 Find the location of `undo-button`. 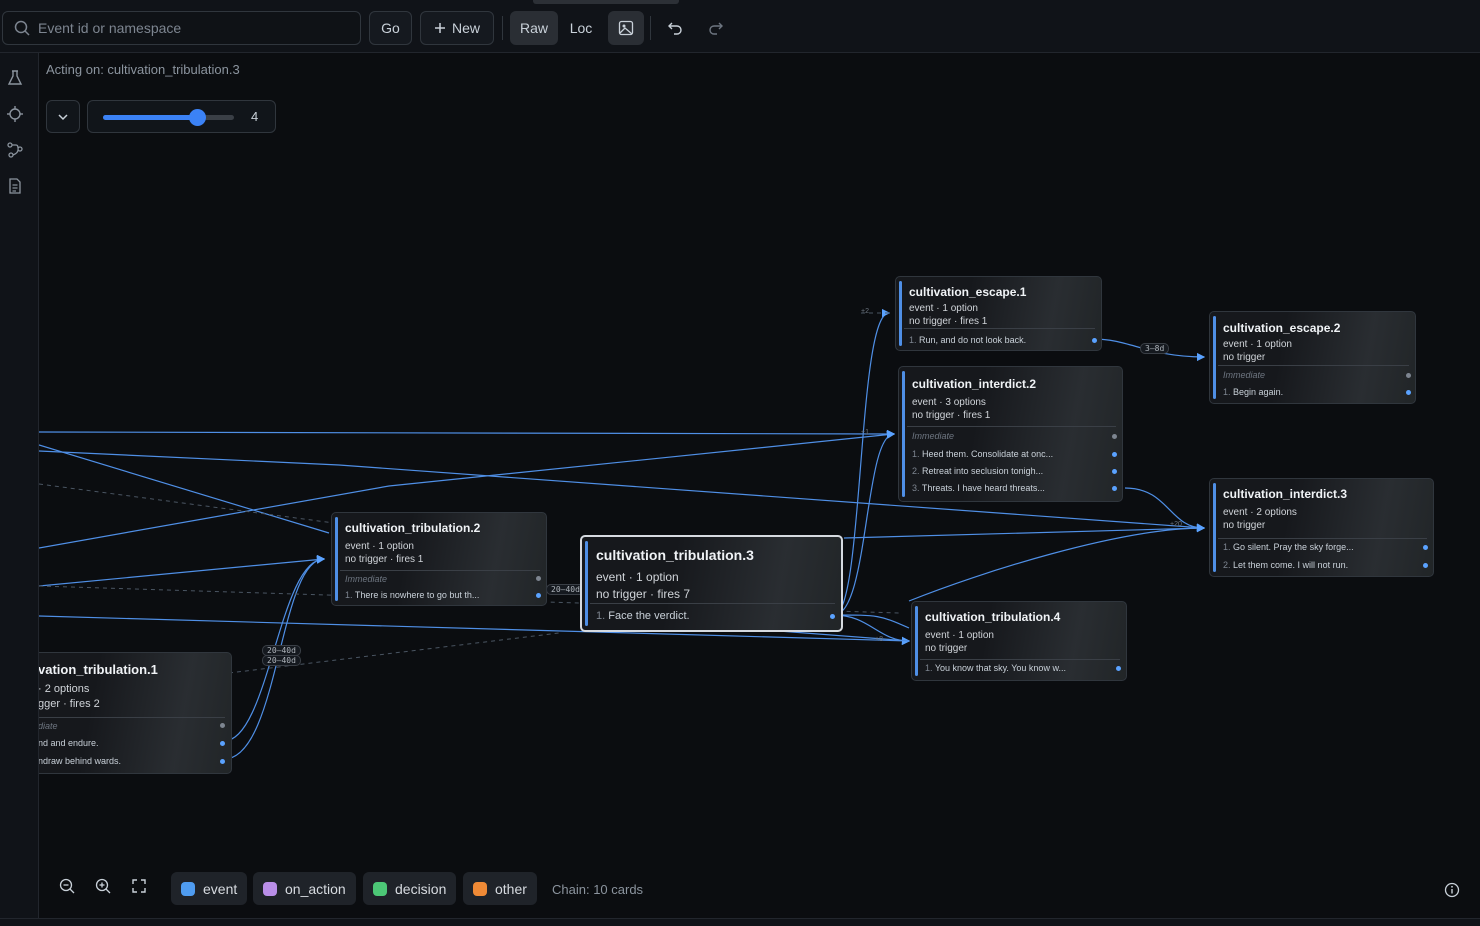

undo-button is located at coordinates (675, 28).